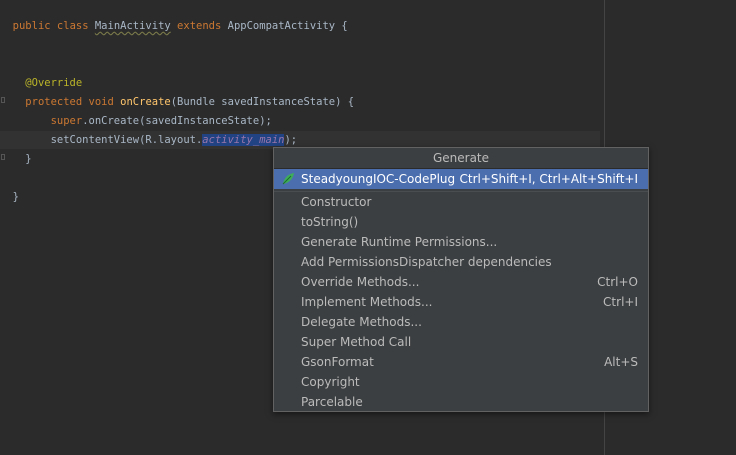  I want to click on menu-item-label: Copyright, so click(330, 382).